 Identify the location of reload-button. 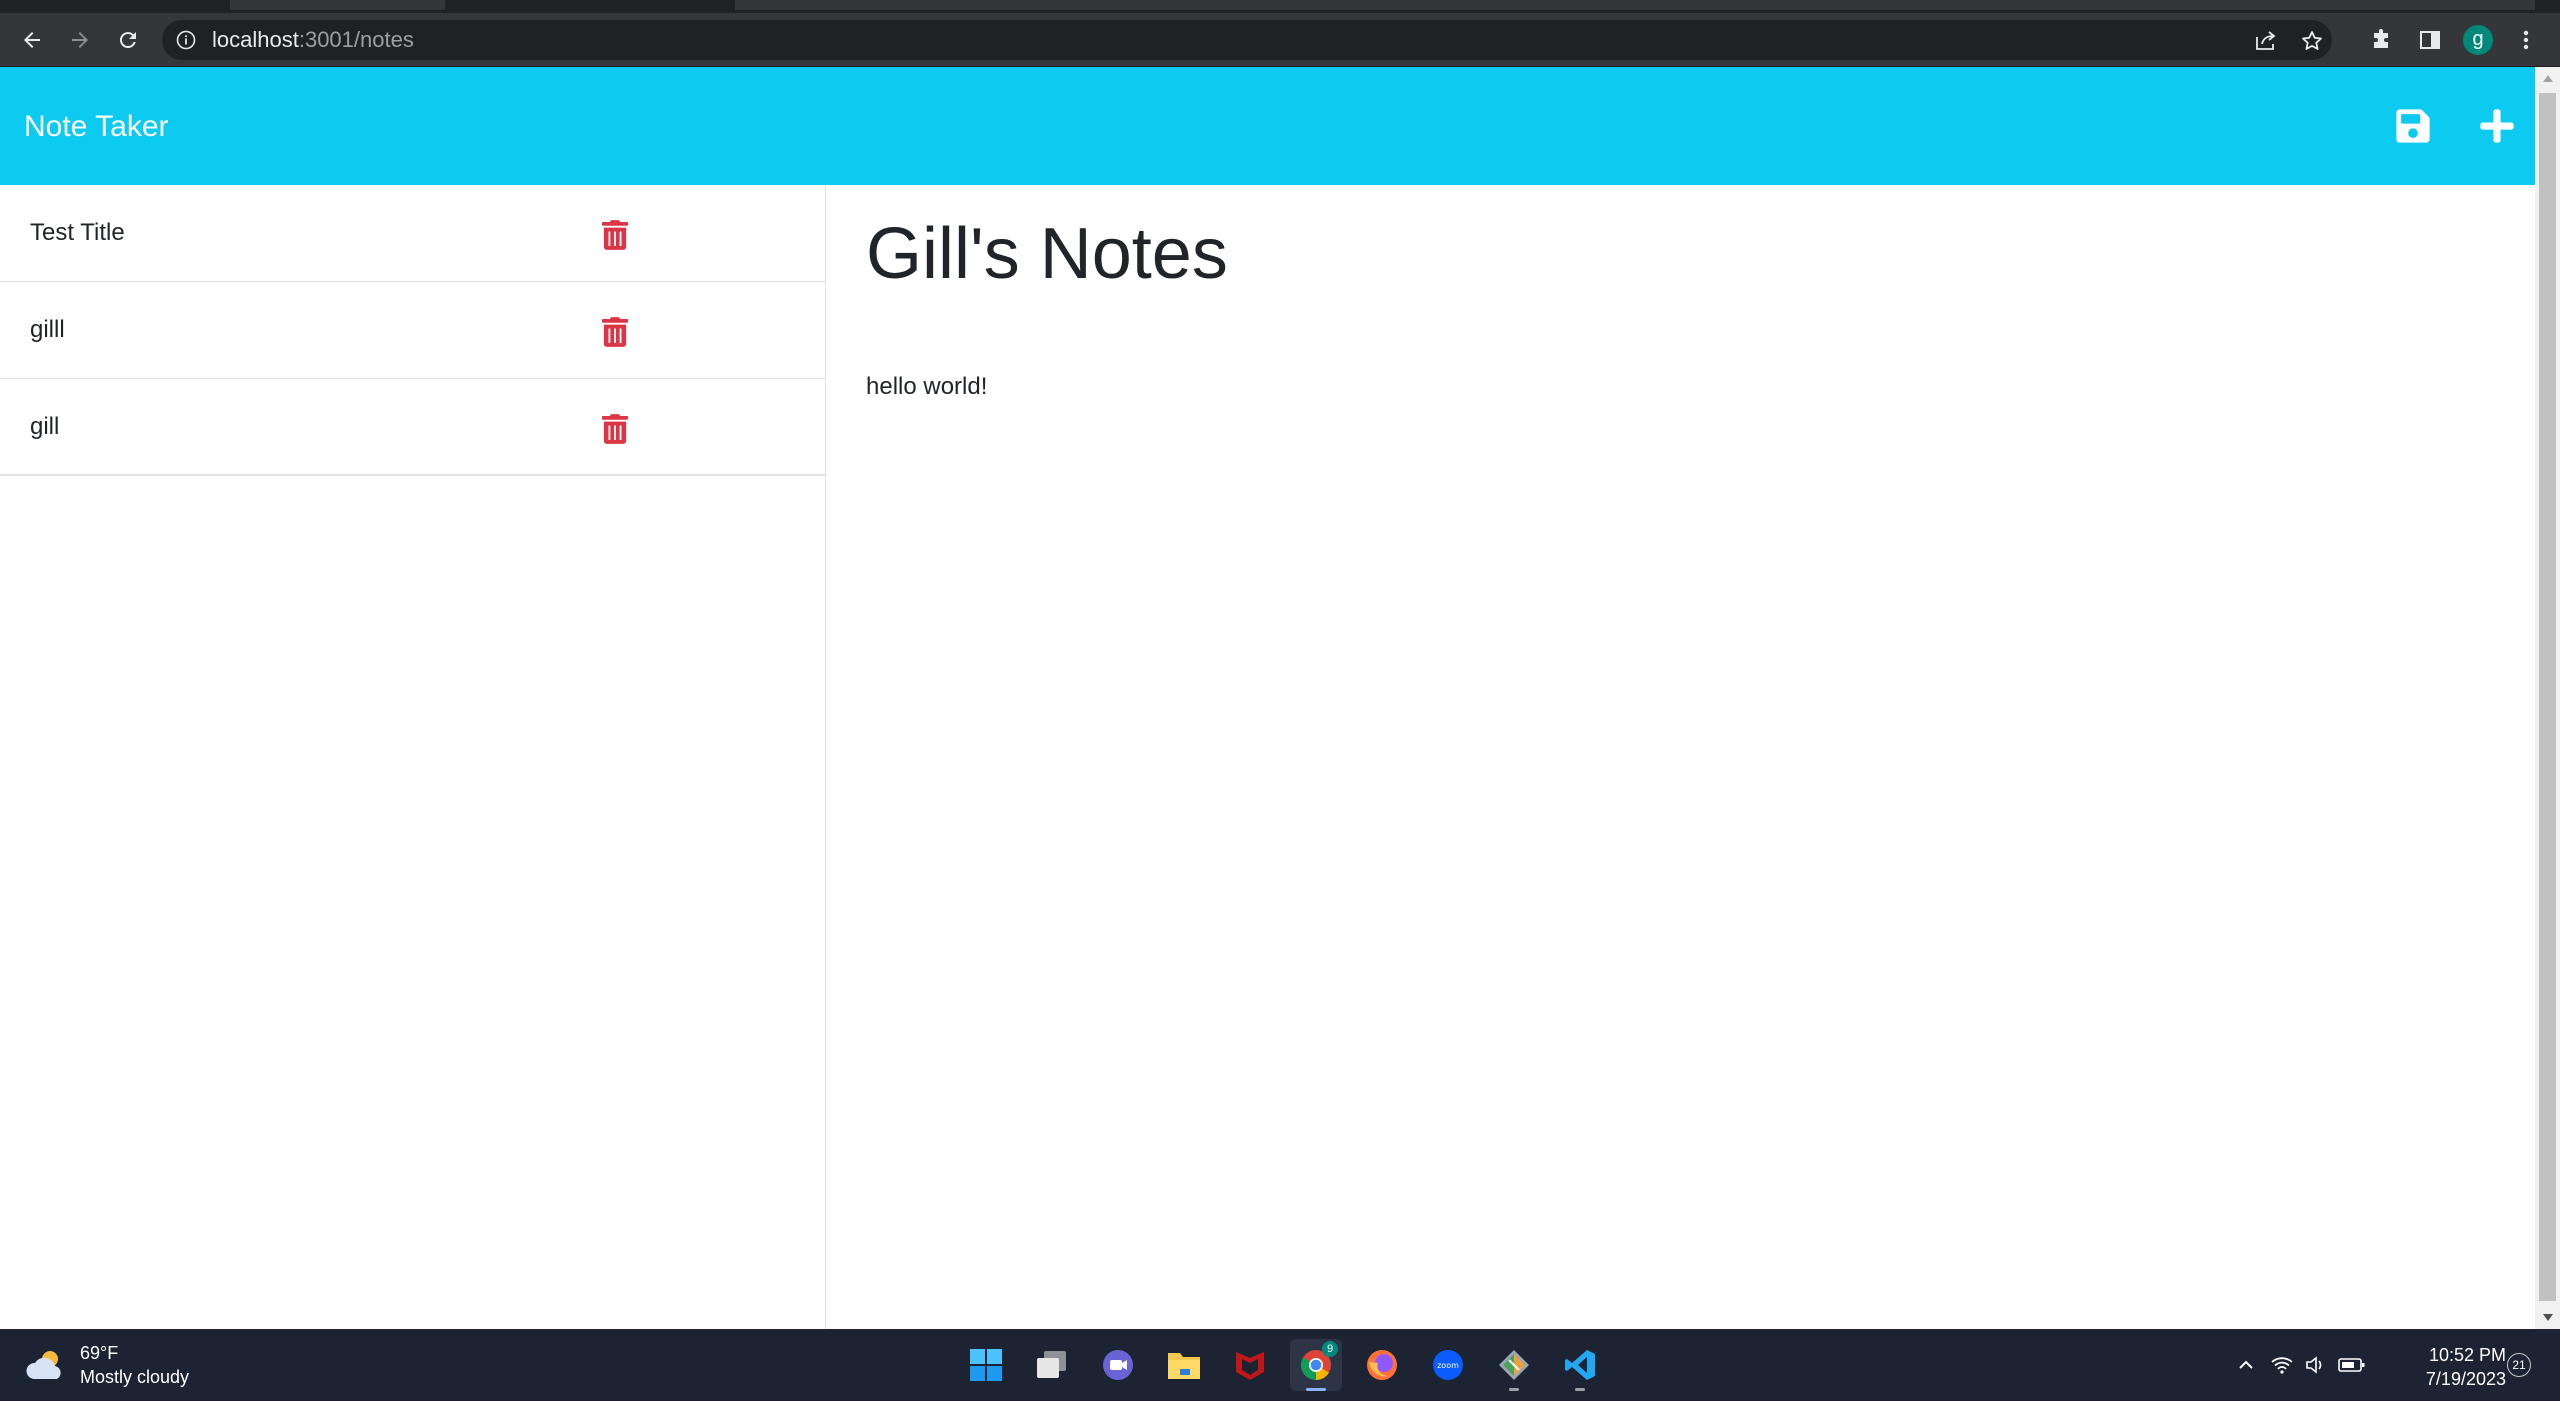
(128, 40).